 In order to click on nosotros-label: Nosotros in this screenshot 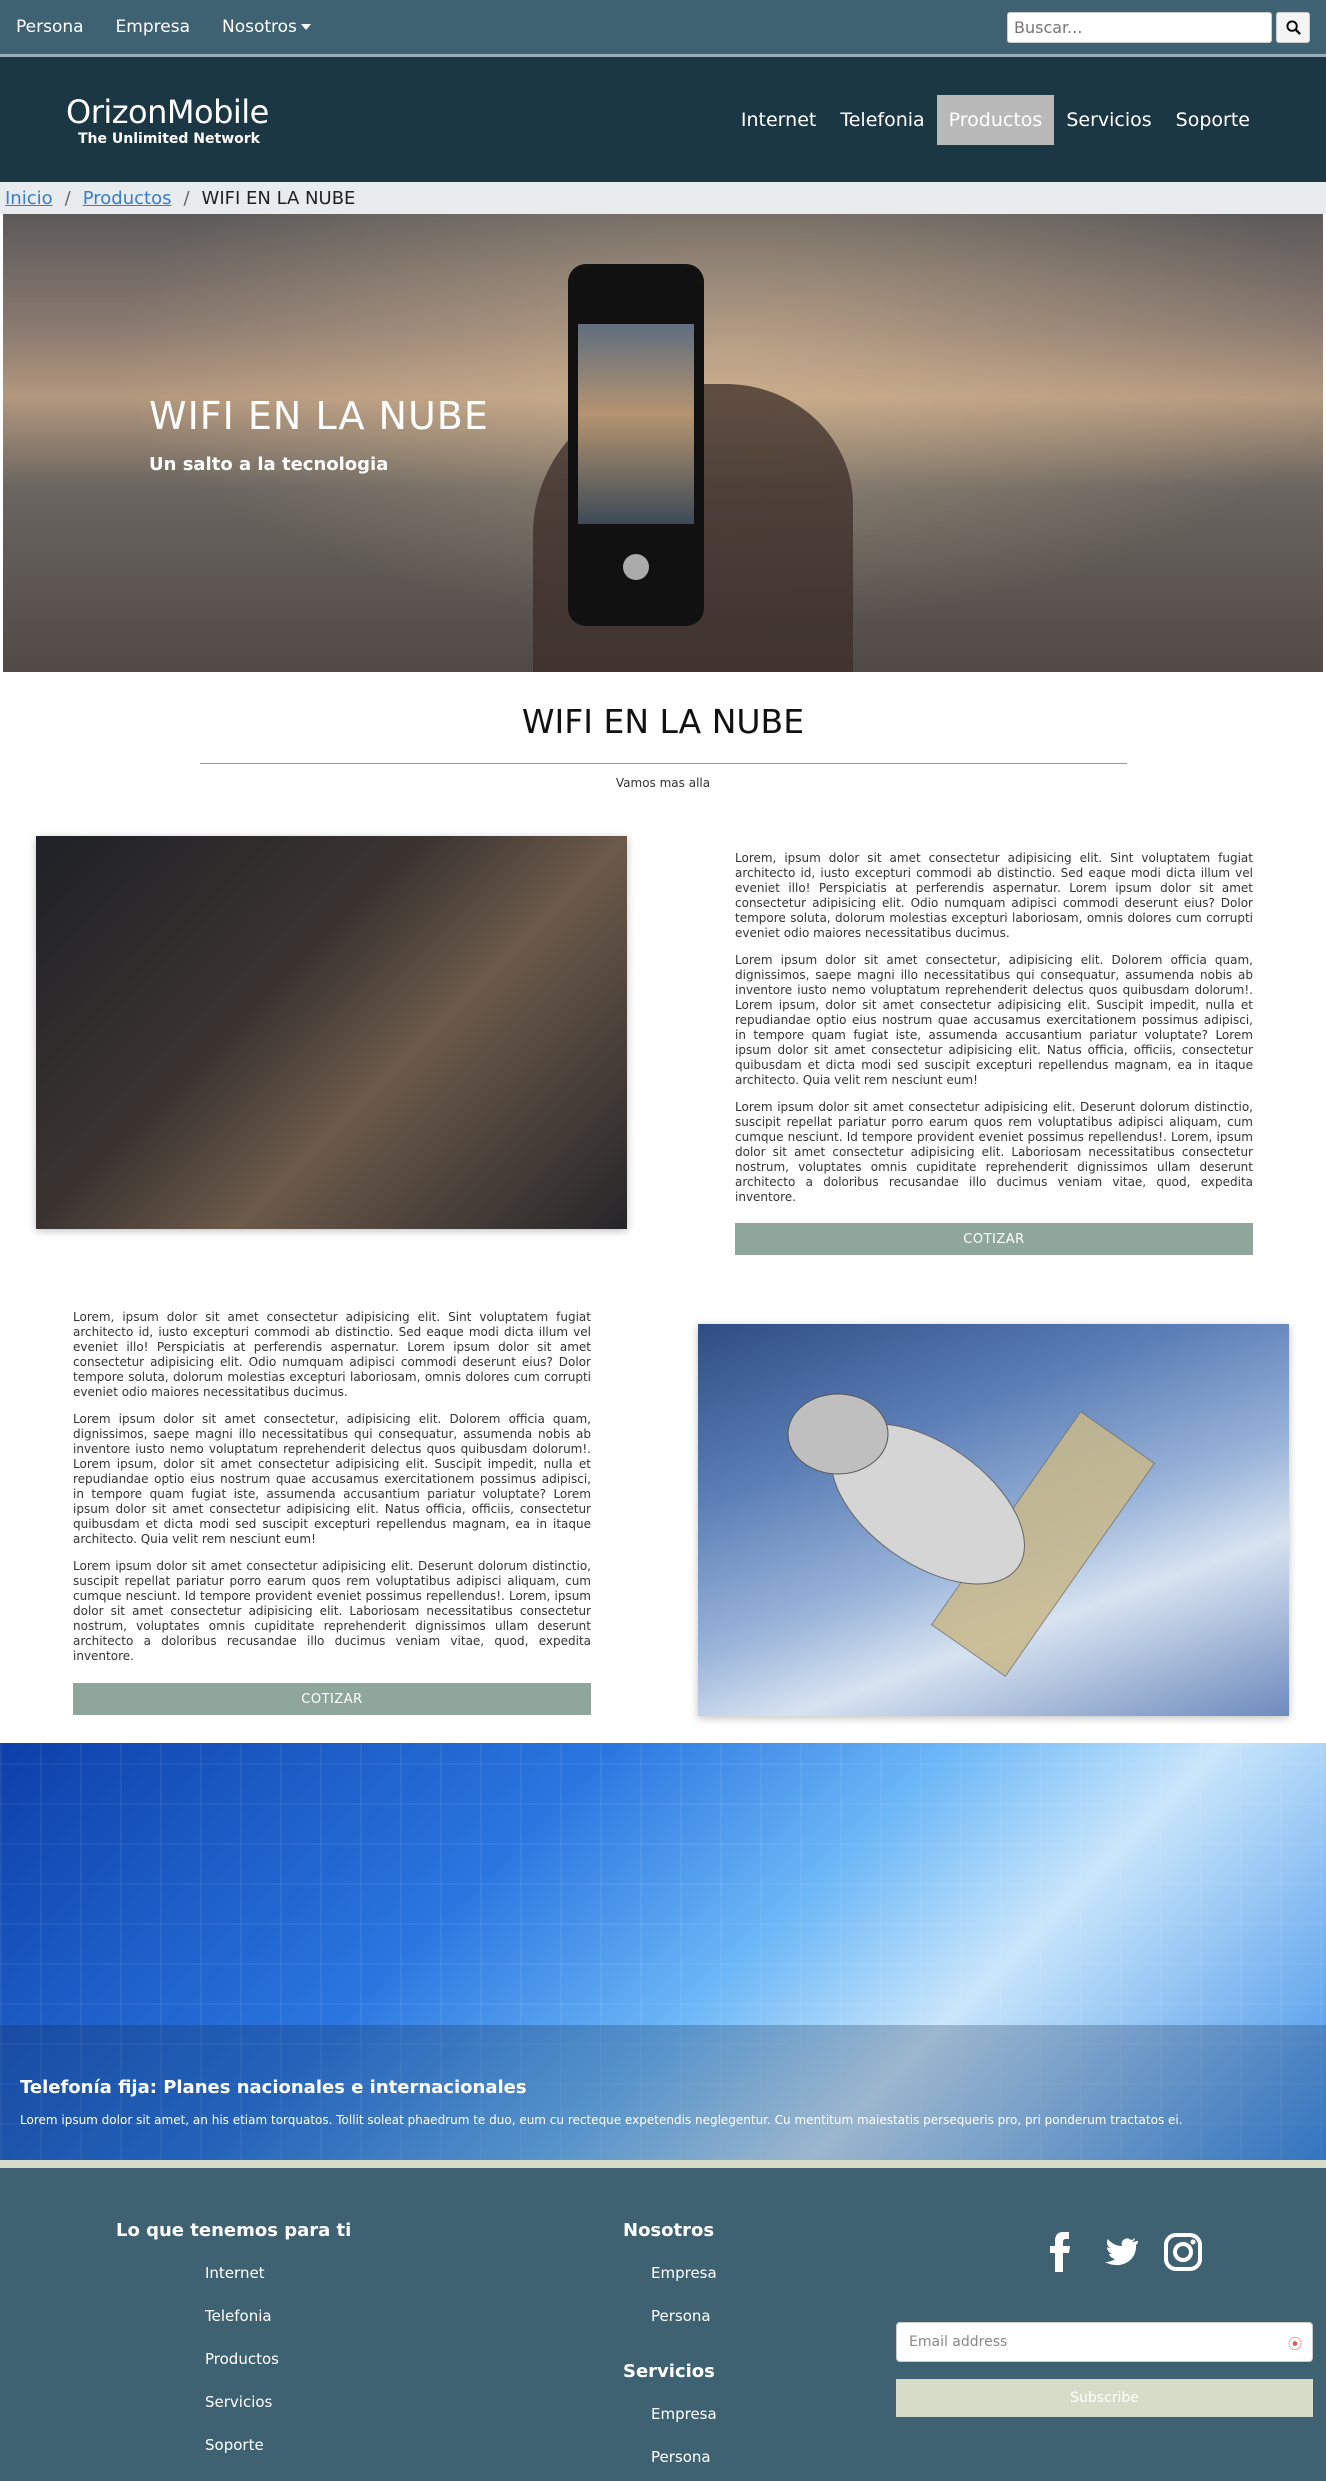, I will do `click(259, 27)`.